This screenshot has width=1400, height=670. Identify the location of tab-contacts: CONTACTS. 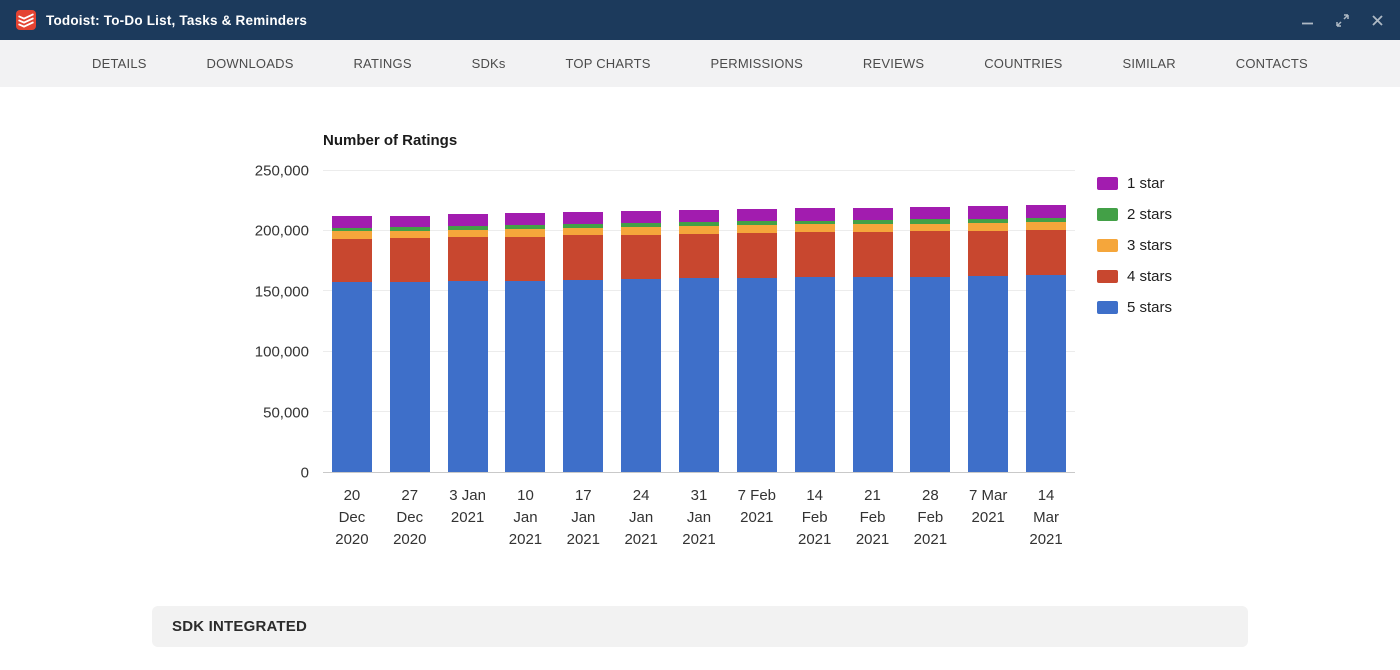
(1272, 63).